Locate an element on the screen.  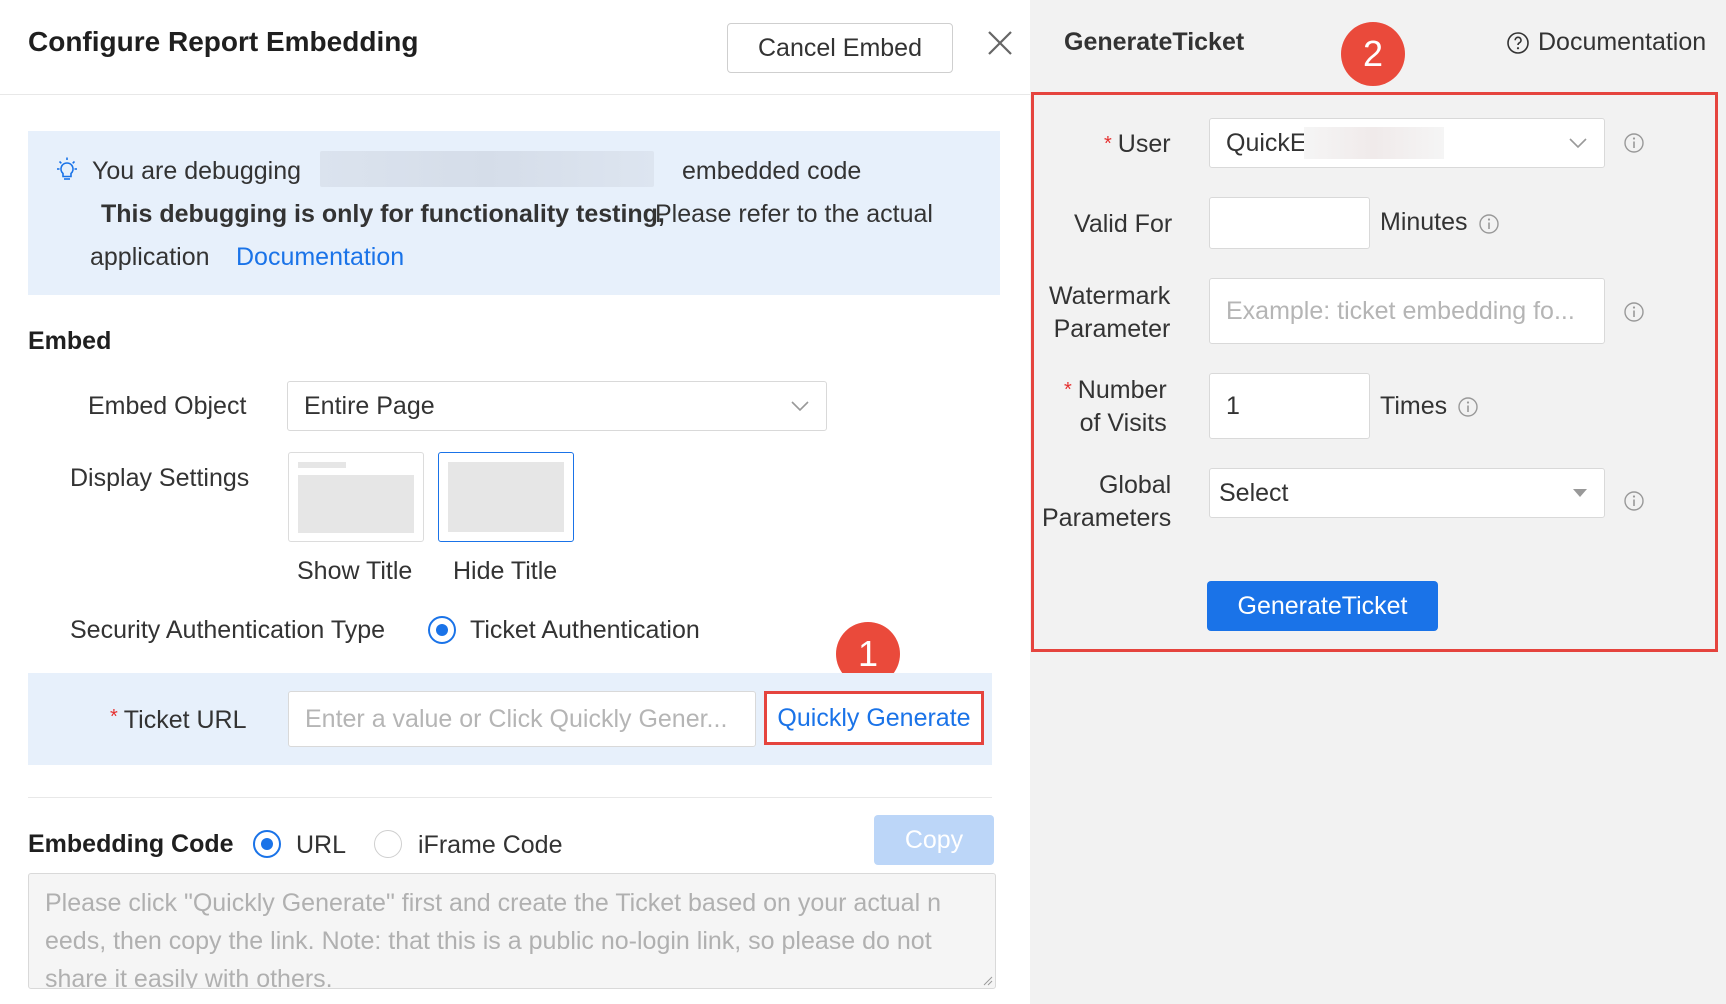
embed-section-title: Embed is located at coordinates (70, 341).